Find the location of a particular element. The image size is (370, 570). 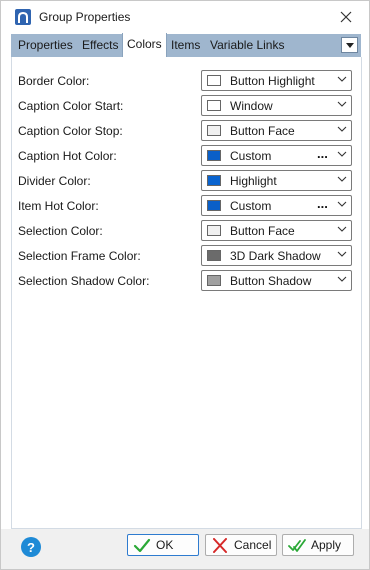

selection-frame-color-combo: 3D Dark Shadow is located at coordinates (276, 255).